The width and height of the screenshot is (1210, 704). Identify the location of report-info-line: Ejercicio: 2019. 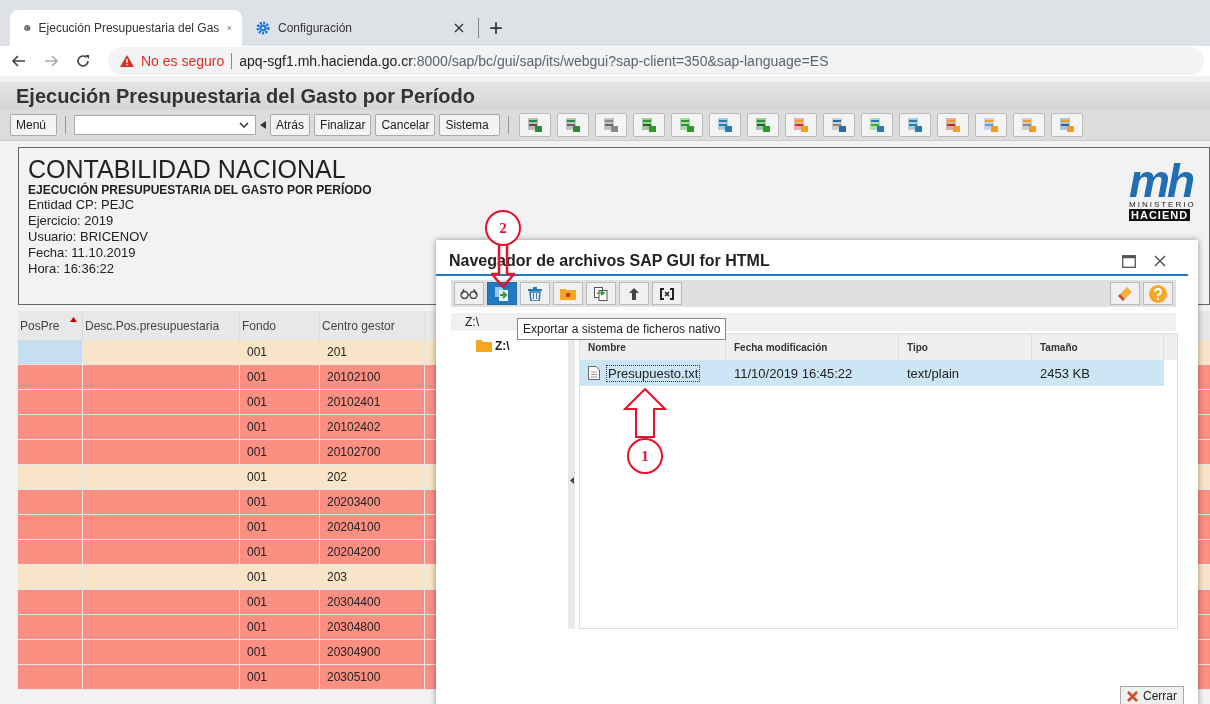
(71, 221).